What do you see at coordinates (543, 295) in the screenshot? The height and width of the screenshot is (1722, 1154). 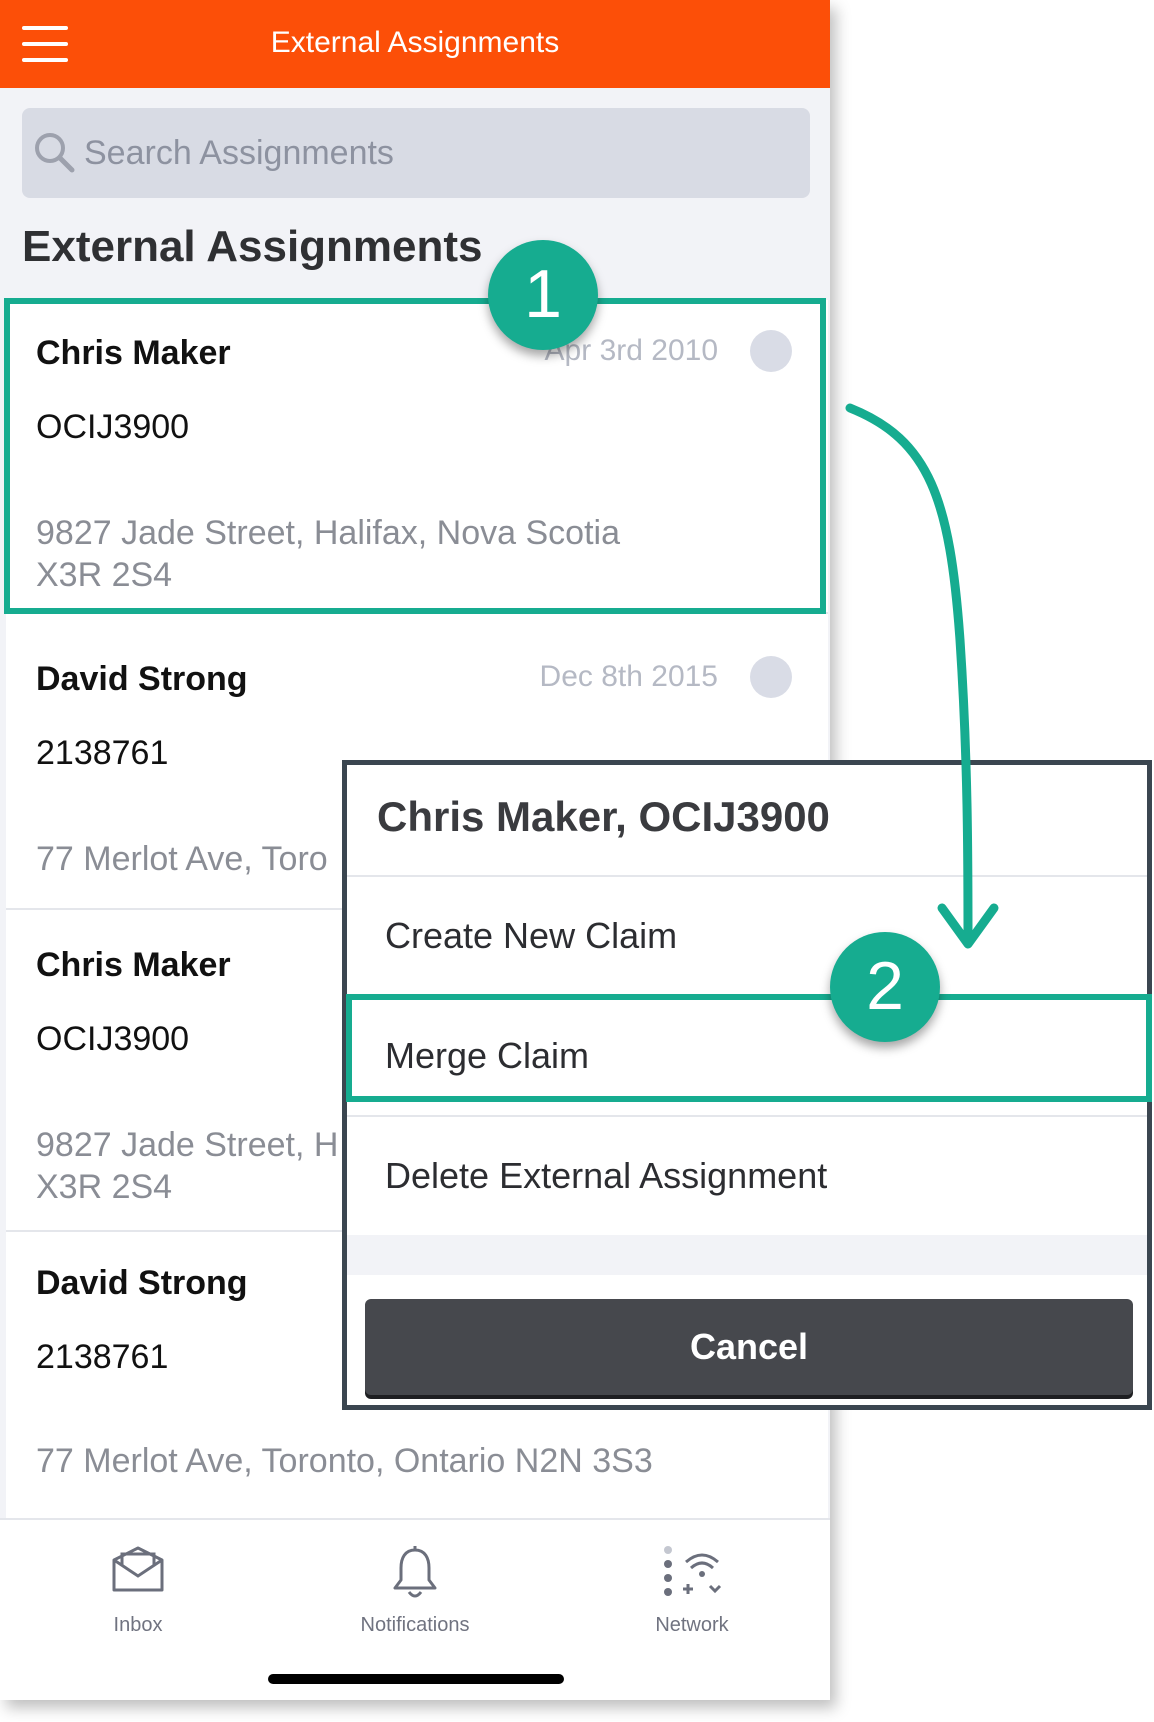 I see `step-badge-1: 1` at bounding box center [543, 295].